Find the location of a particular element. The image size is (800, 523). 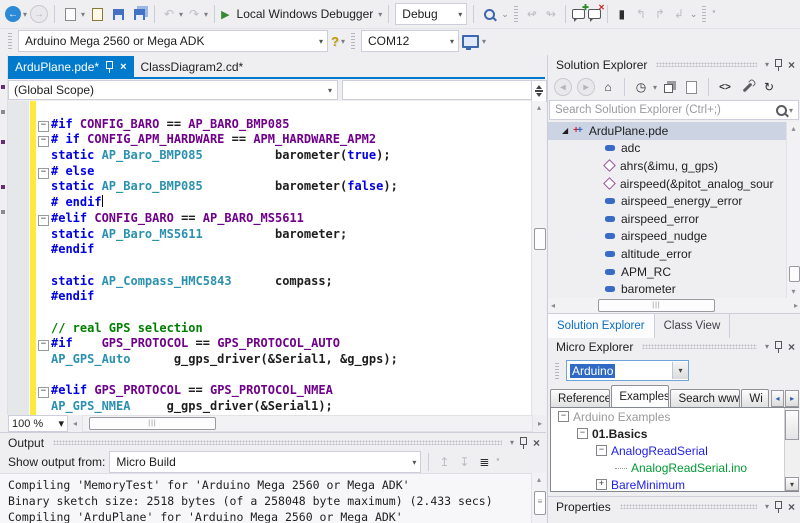

redo-button: ↷ is located at coordinates (194, 14).